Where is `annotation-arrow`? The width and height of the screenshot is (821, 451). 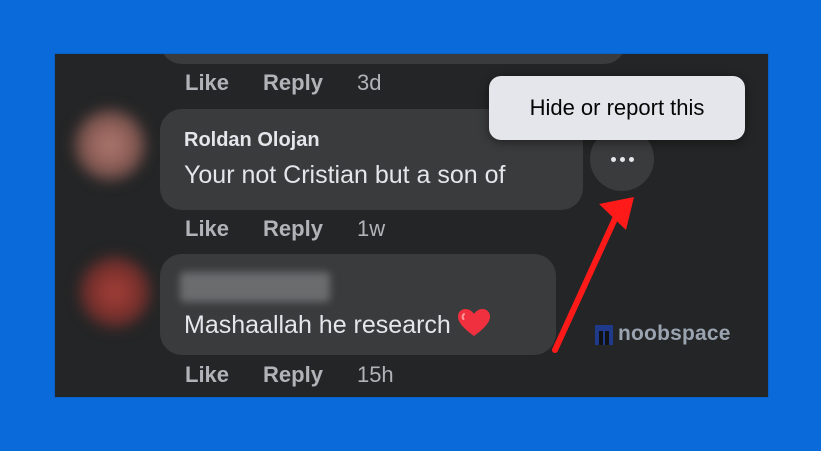
annotation-arrow is located at coordinates (593, 275).